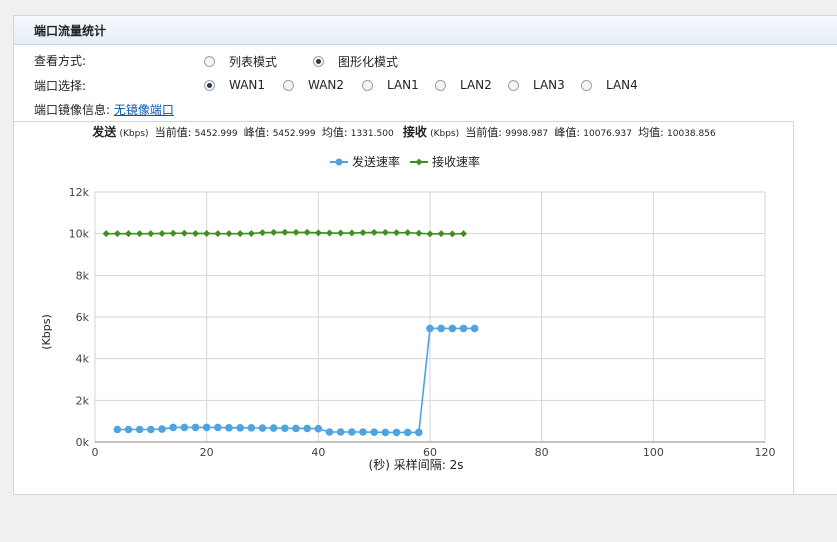 Image resolution: width=837 pixels, height=542 pixels. Describe the element at coordinates (416, 464) in the screenshot. I see `x-axis-label: (秒) 采样间隔: 2s` at that location.